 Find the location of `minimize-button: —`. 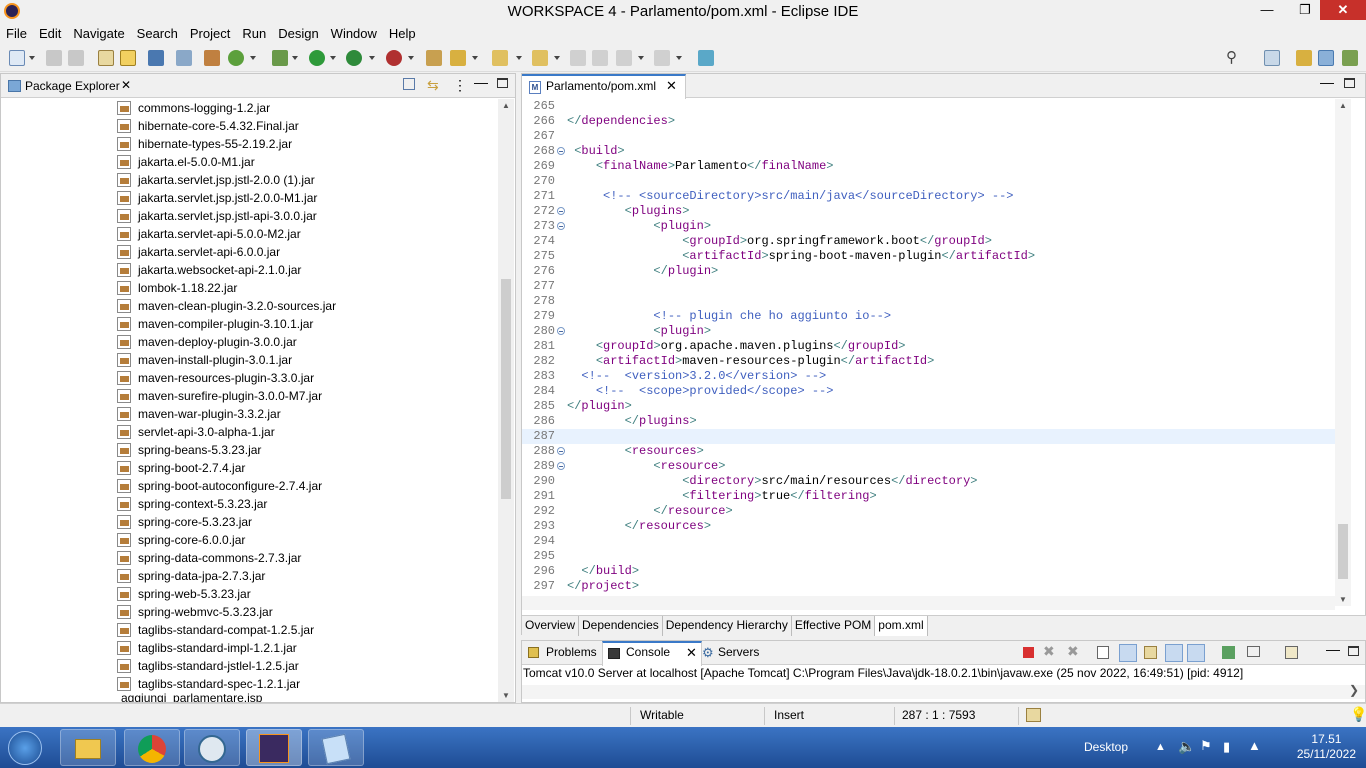

minimize-button: — is located at coordinates (1267, 10).